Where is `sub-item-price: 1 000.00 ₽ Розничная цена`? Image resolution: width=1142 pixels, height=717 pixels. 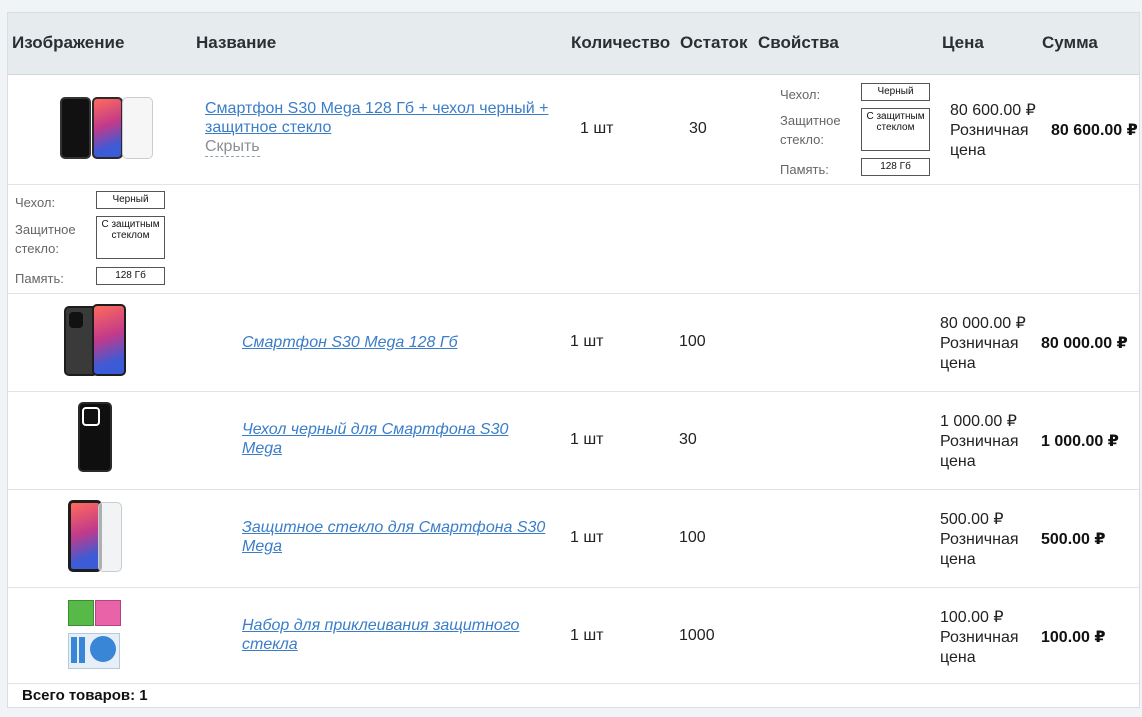 sub-item-price: 1 000.00 ₽ Розничная цена is located at coordinates (985, 442).